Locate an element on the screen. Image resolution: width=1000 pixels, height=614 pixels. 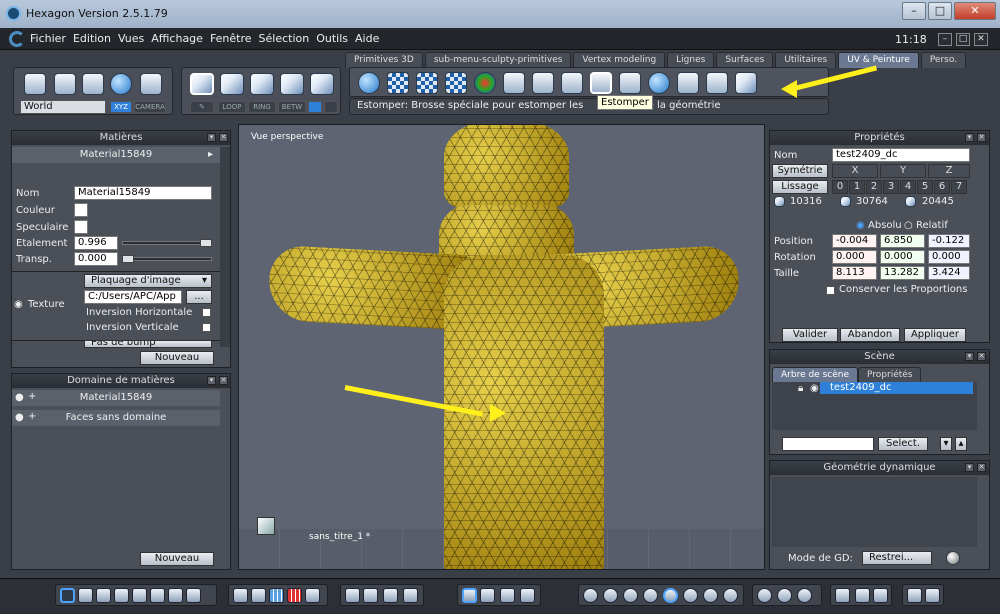
inversion-horizontale-checkbox is located at coordinates (206, 312).